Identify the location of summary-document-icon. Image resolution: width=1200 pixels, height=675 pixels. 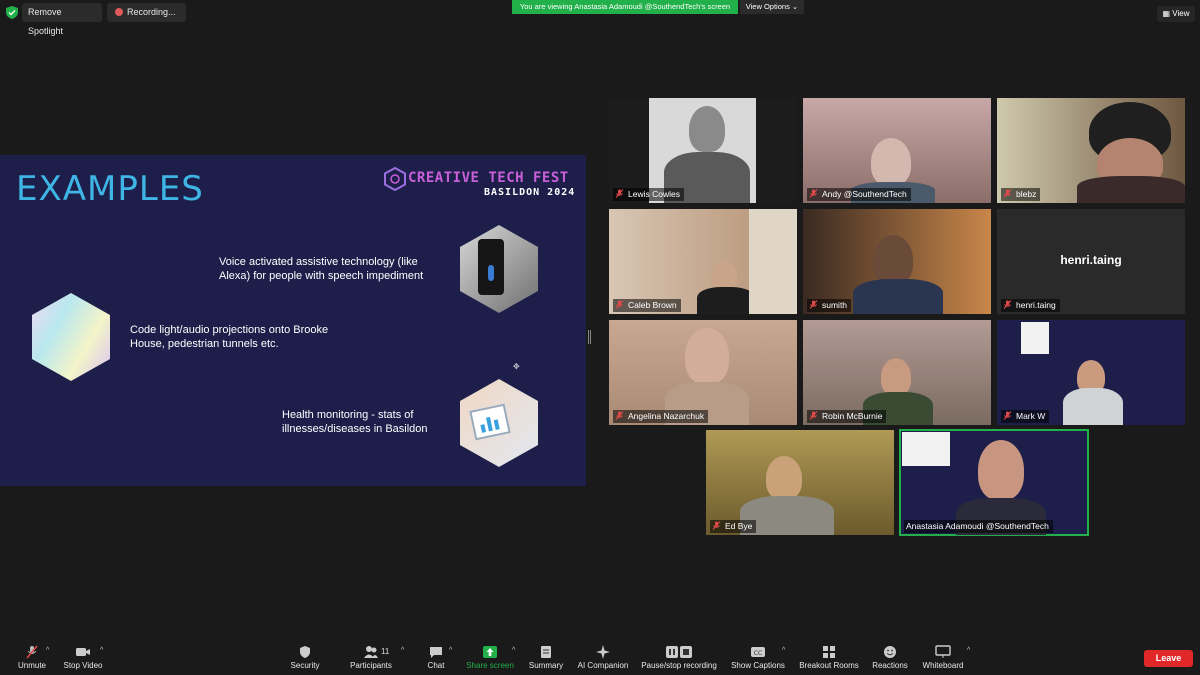
(546, 652).